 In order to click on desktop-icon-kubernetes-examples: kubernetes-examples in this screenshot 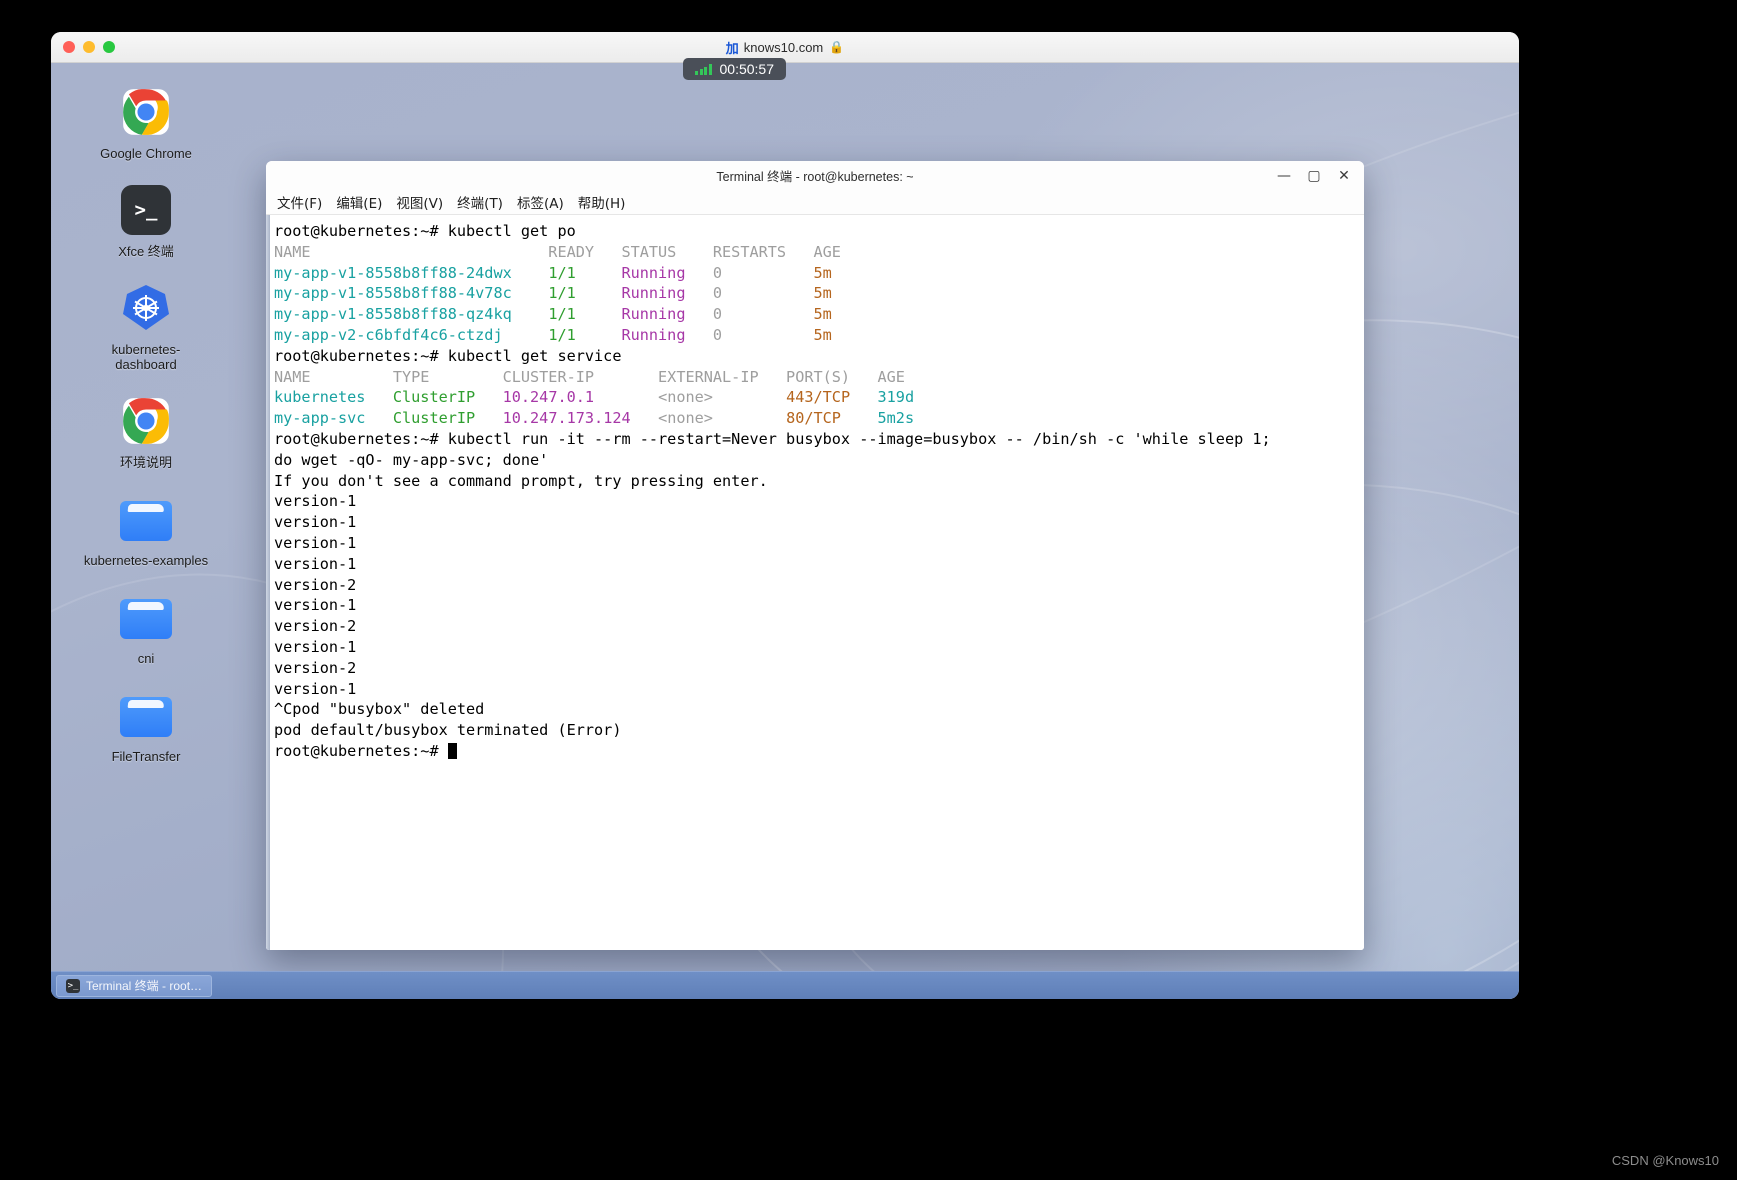, I will do `click(146, 530)`.